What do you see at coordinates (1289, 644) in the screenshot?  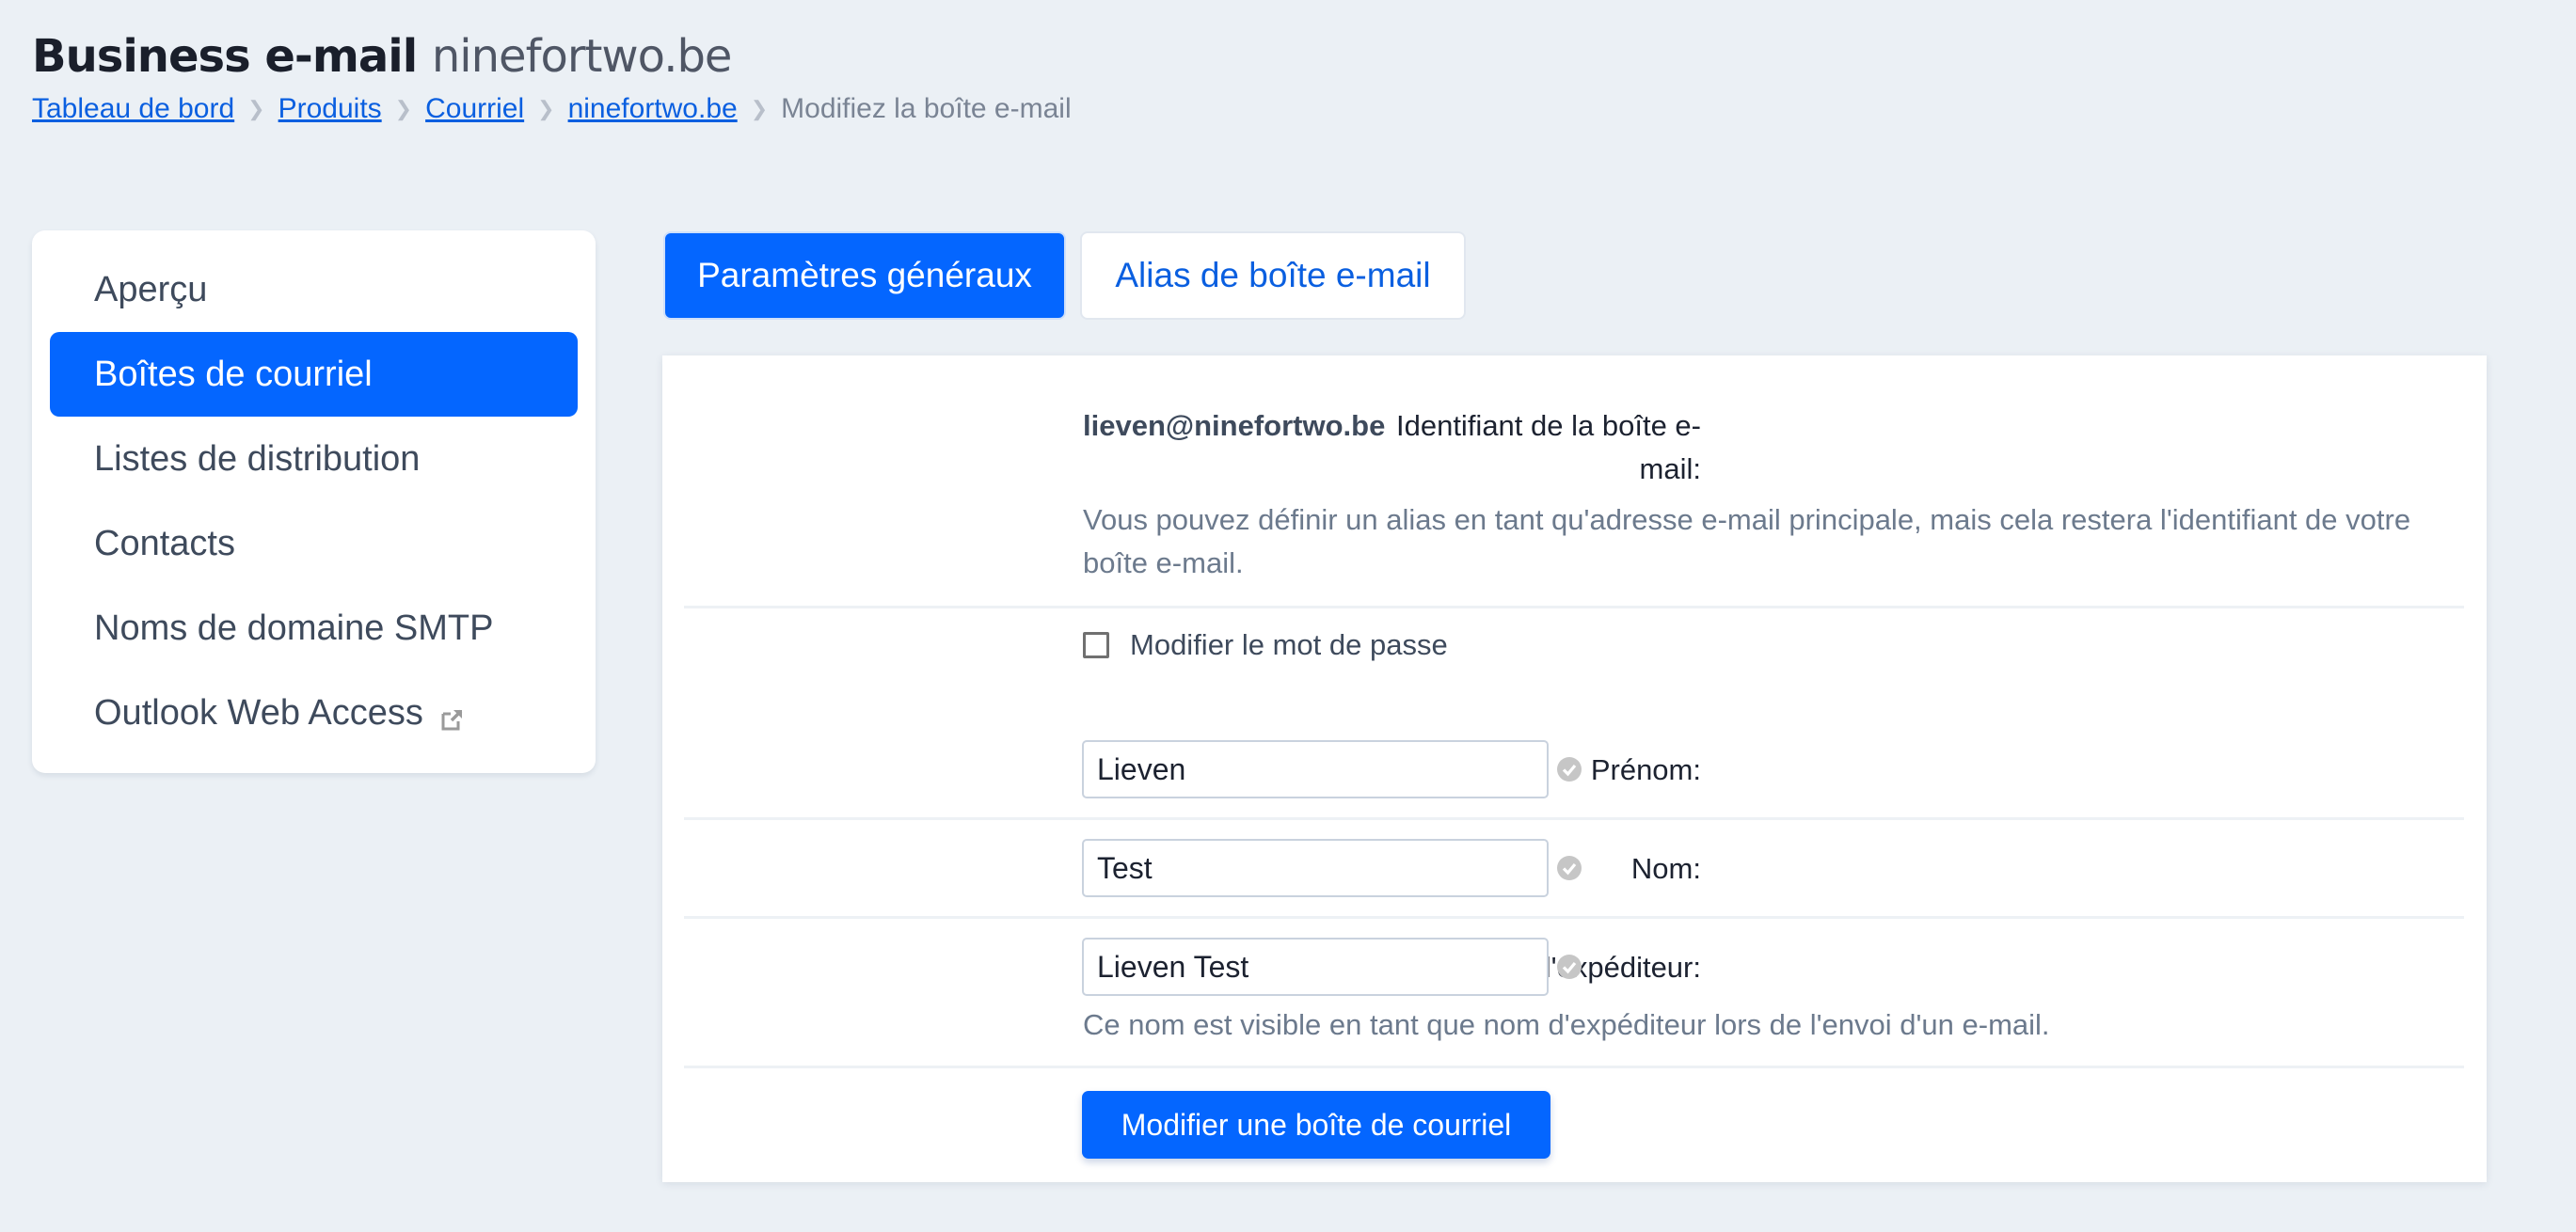 I see `change-password-label: Modifier le mot de passe` at bounding box center [1289, 644].